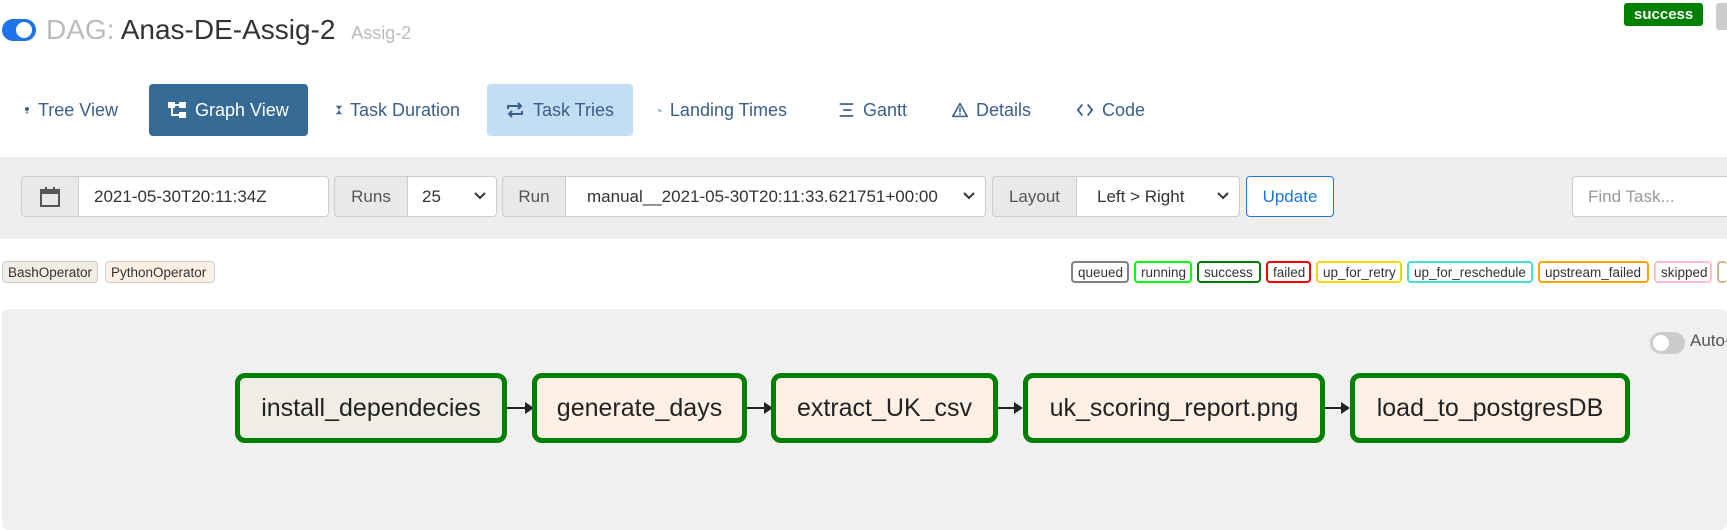 Image resolution: width=1727 pixels, height=530 pixels. I want to click on auto-refresh-label: Auto-, so click(1708, 340).